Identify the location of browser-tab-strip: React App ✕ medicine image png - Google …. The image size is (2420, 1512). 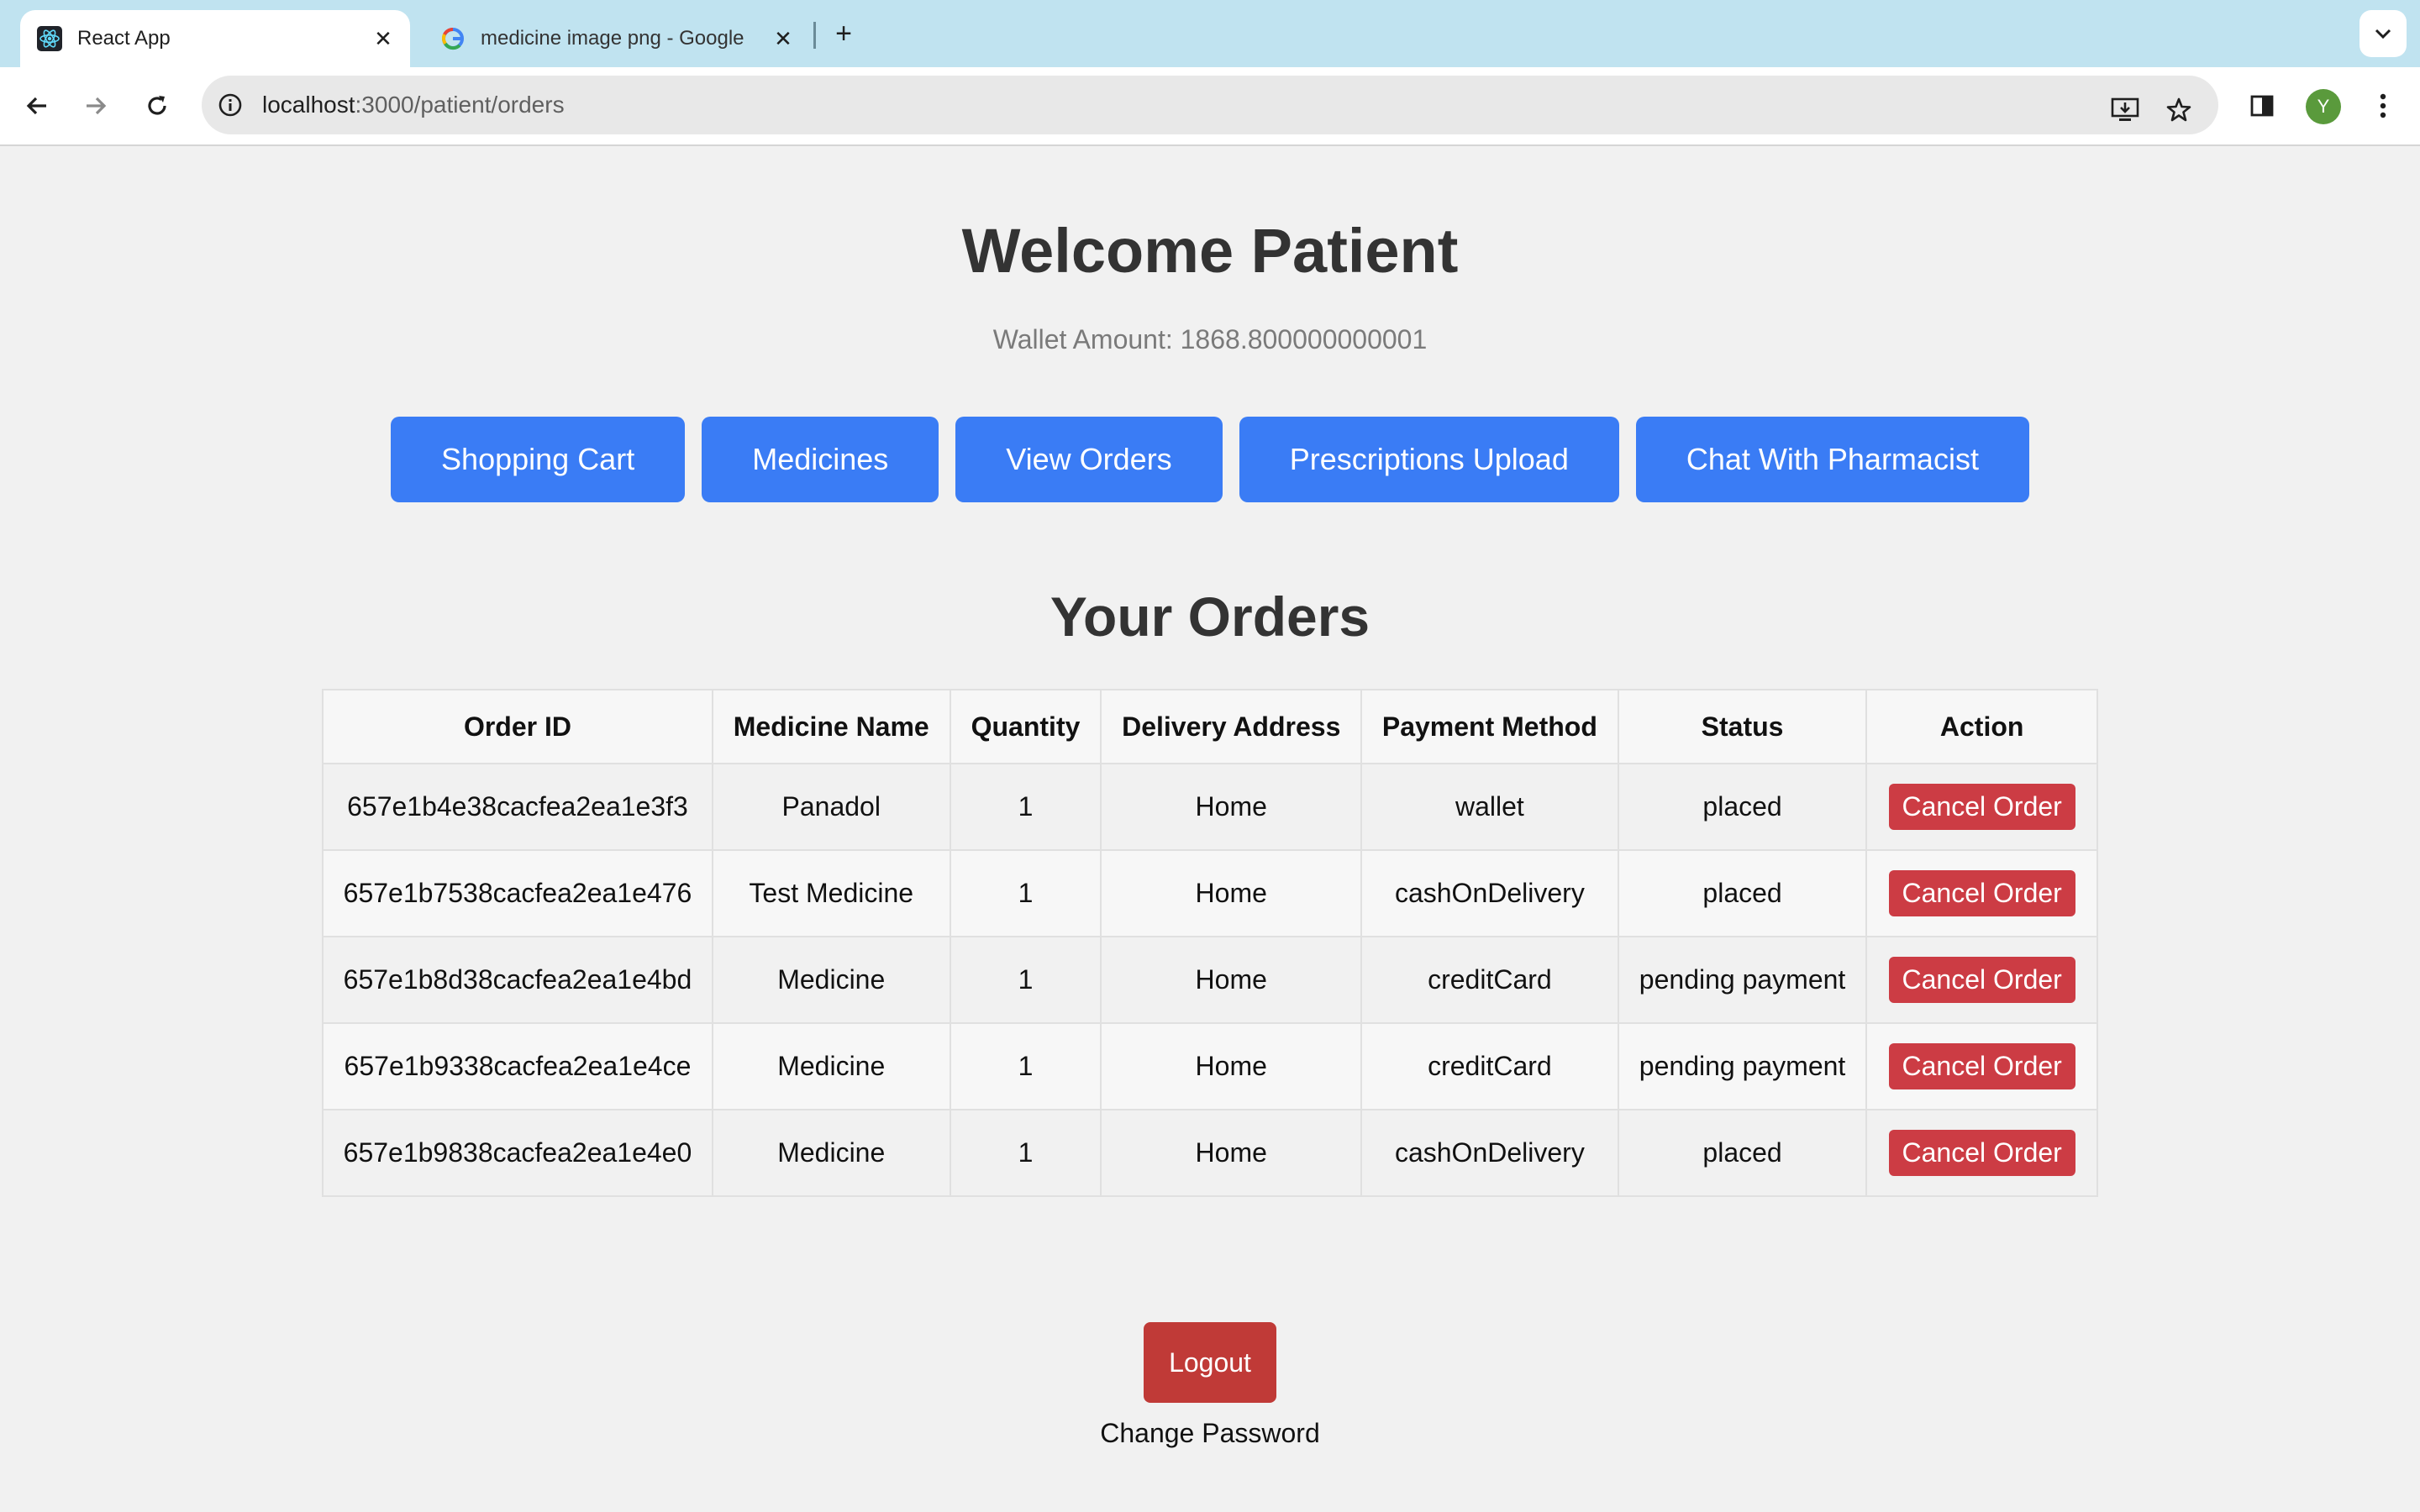
(1210, 33).